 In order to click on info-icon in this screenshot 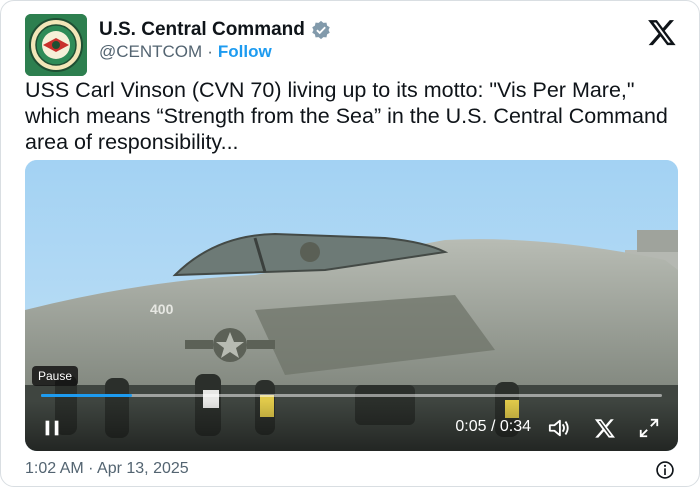, I will do `click(665, 470)`.